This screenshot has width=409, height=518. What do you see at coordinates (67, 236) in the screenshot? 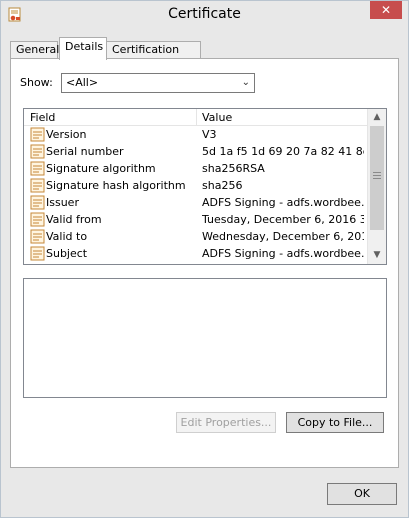
I see `field-name: Valid to` at bounding box center [67, 236].